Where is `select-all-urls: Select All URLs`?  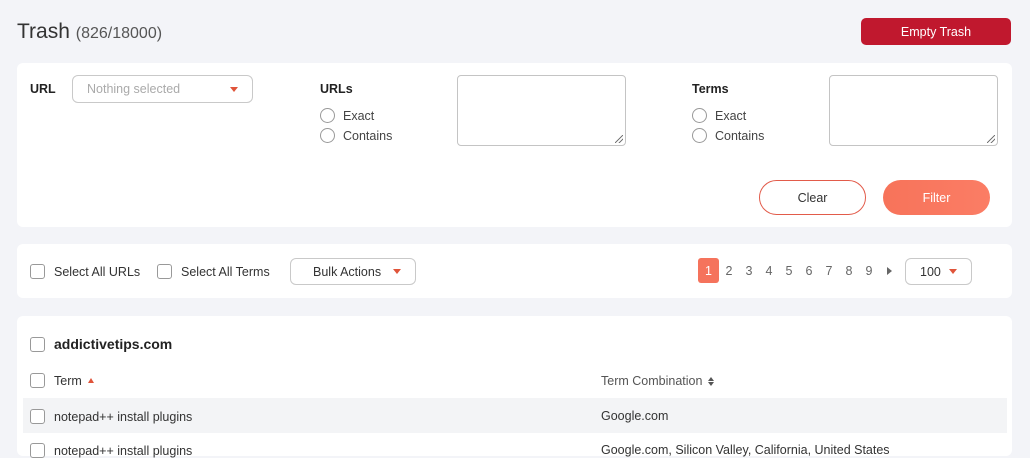
select-all-urls: Select All URLs is located at coordinates (85, 271).